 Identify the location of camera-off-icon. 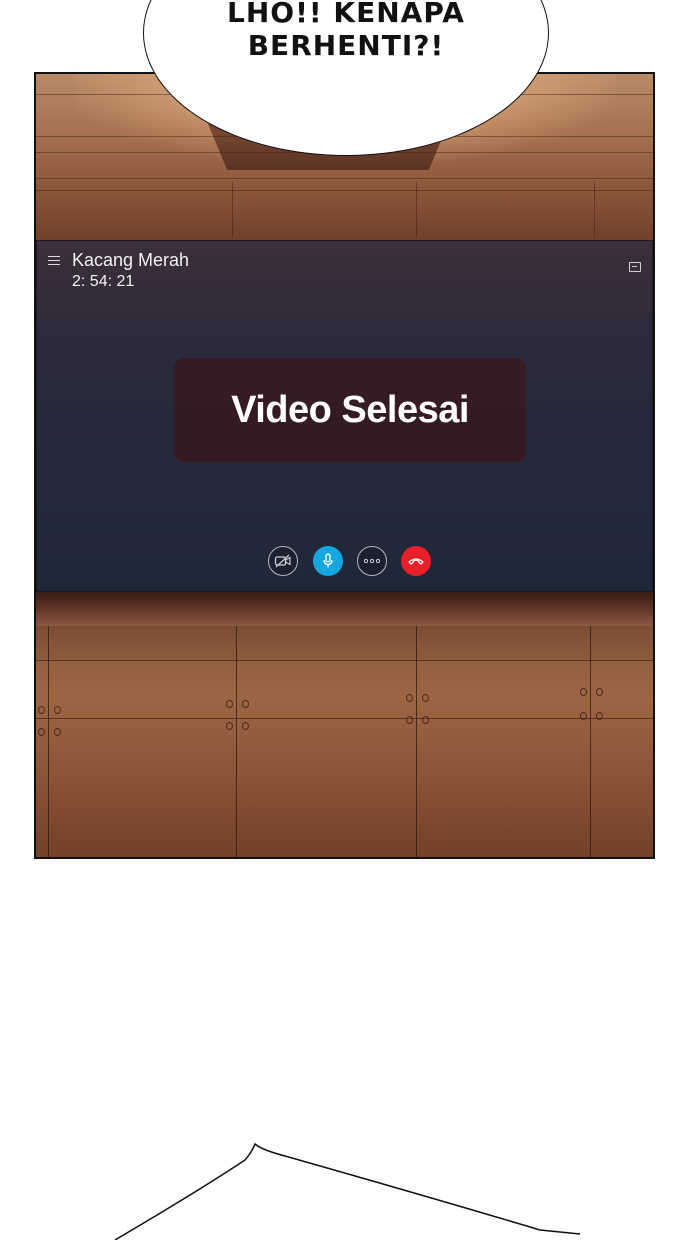
(282, 561).